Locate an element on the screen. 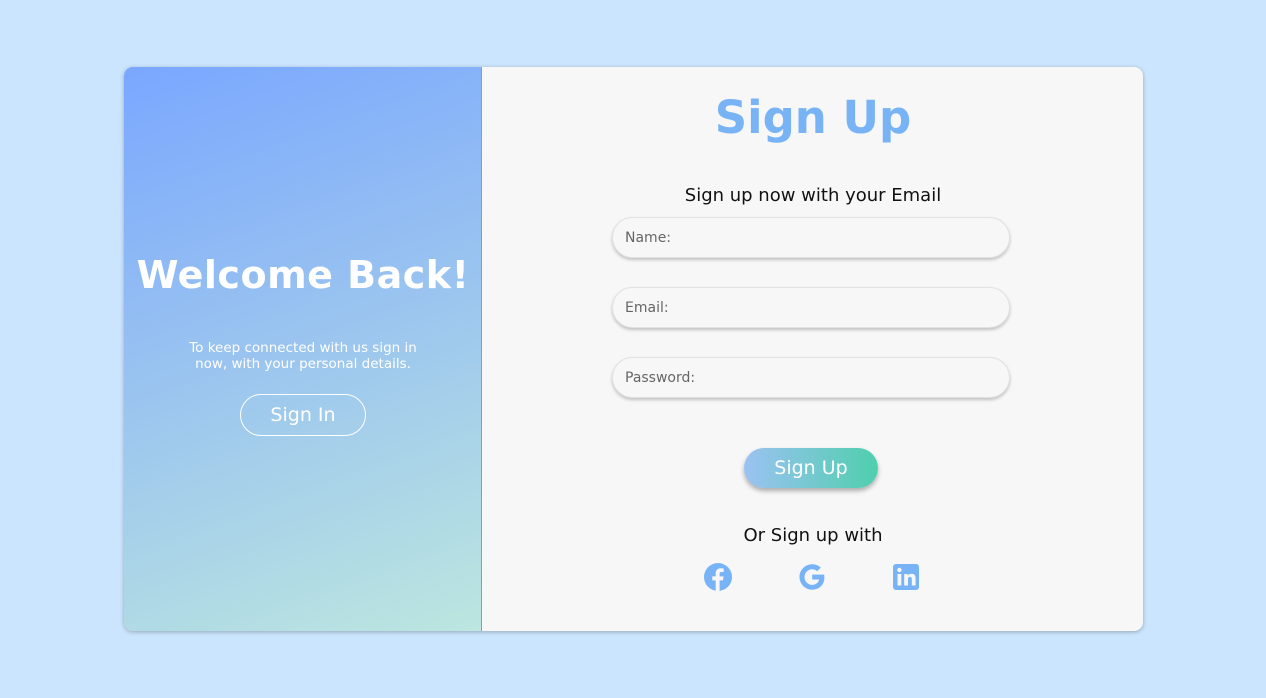 The width and height of the screenshot is (1266, 698). name-field-wrapper is located at coordinates (811, 237).